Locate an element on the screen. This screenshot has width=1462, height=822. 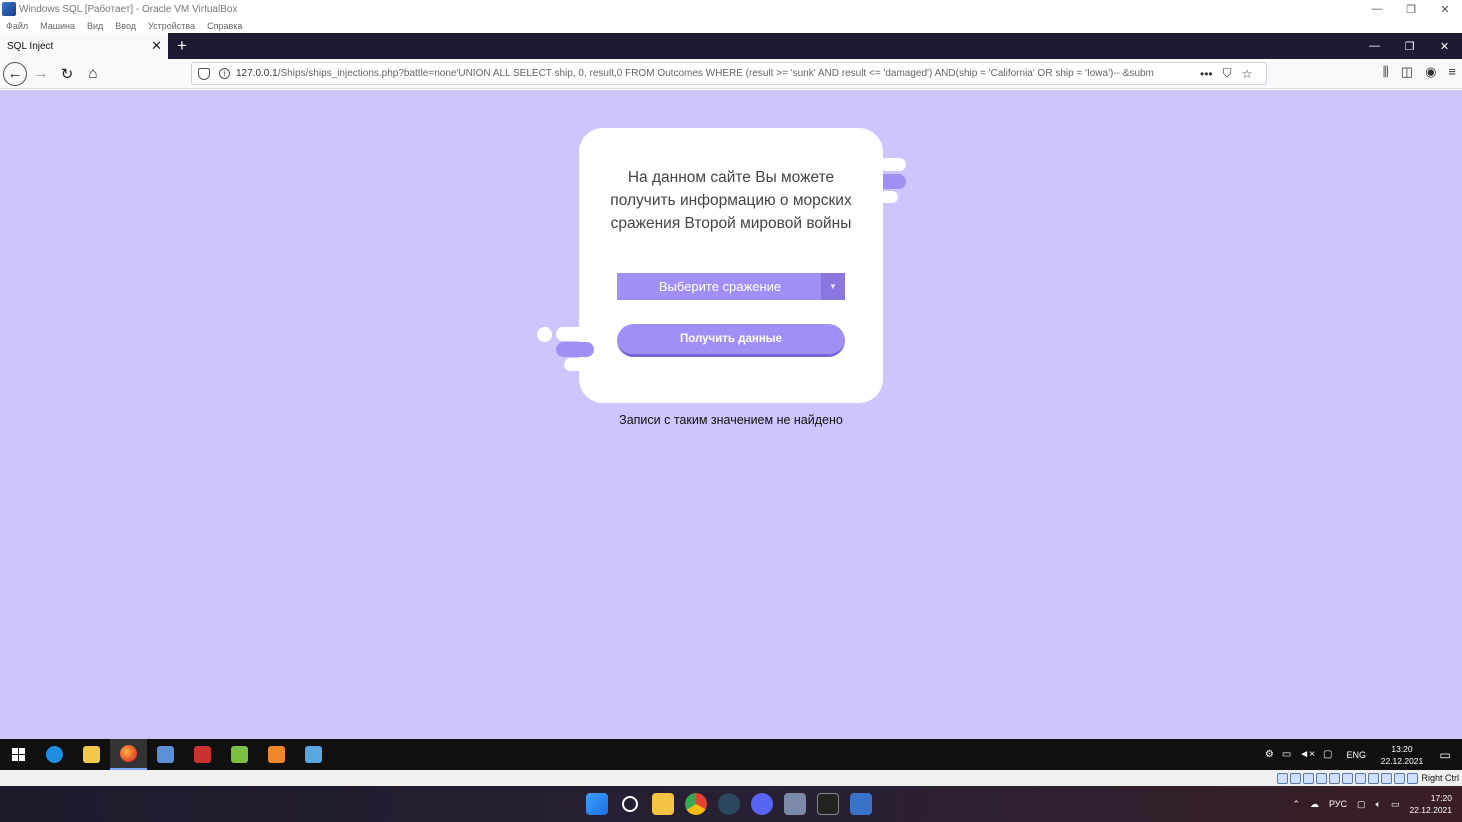
guest-taskbar: ⚙ ▭ ◄× ▢ ENG 13:20 22.12.2021 ▭ is located at coordinates (731, 754).